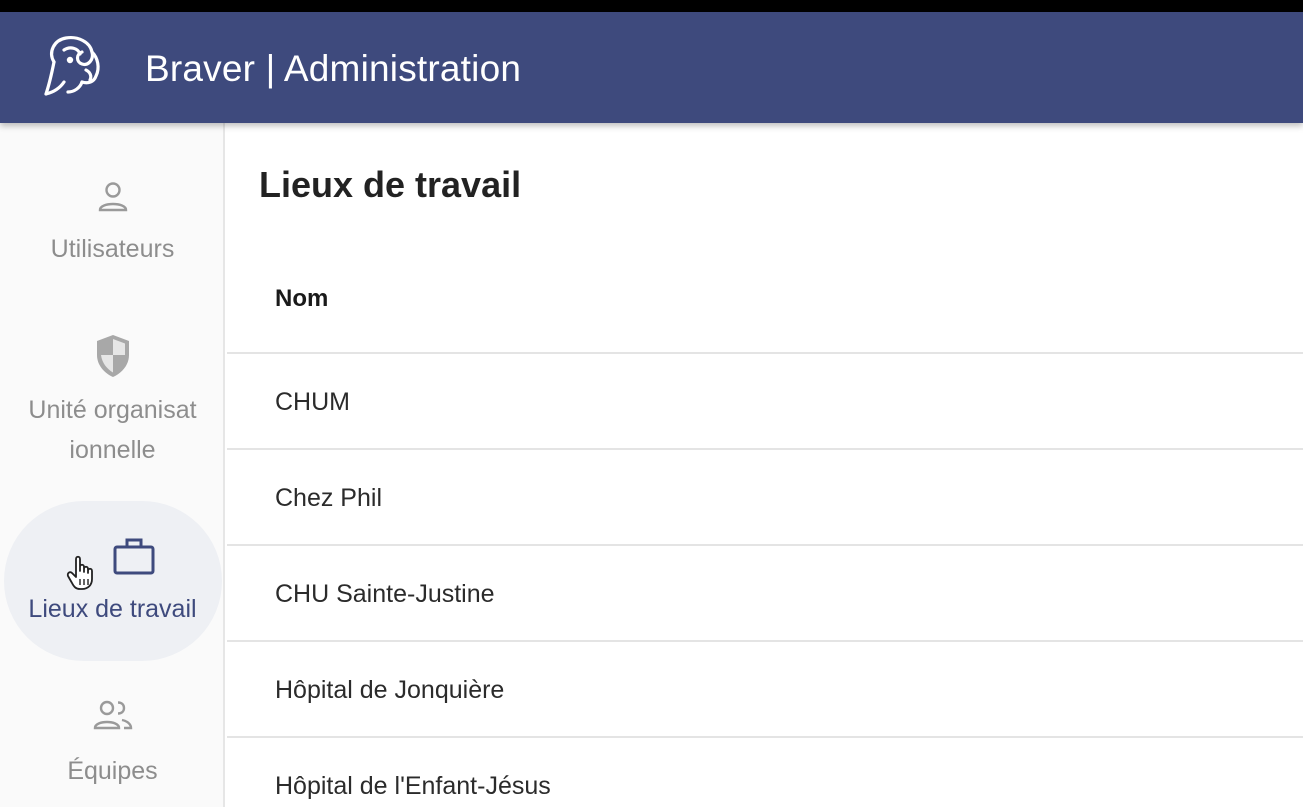  I want to click on table-cell-nom: Hôpital de l'Enfant-Jésus, so click(413, 786).